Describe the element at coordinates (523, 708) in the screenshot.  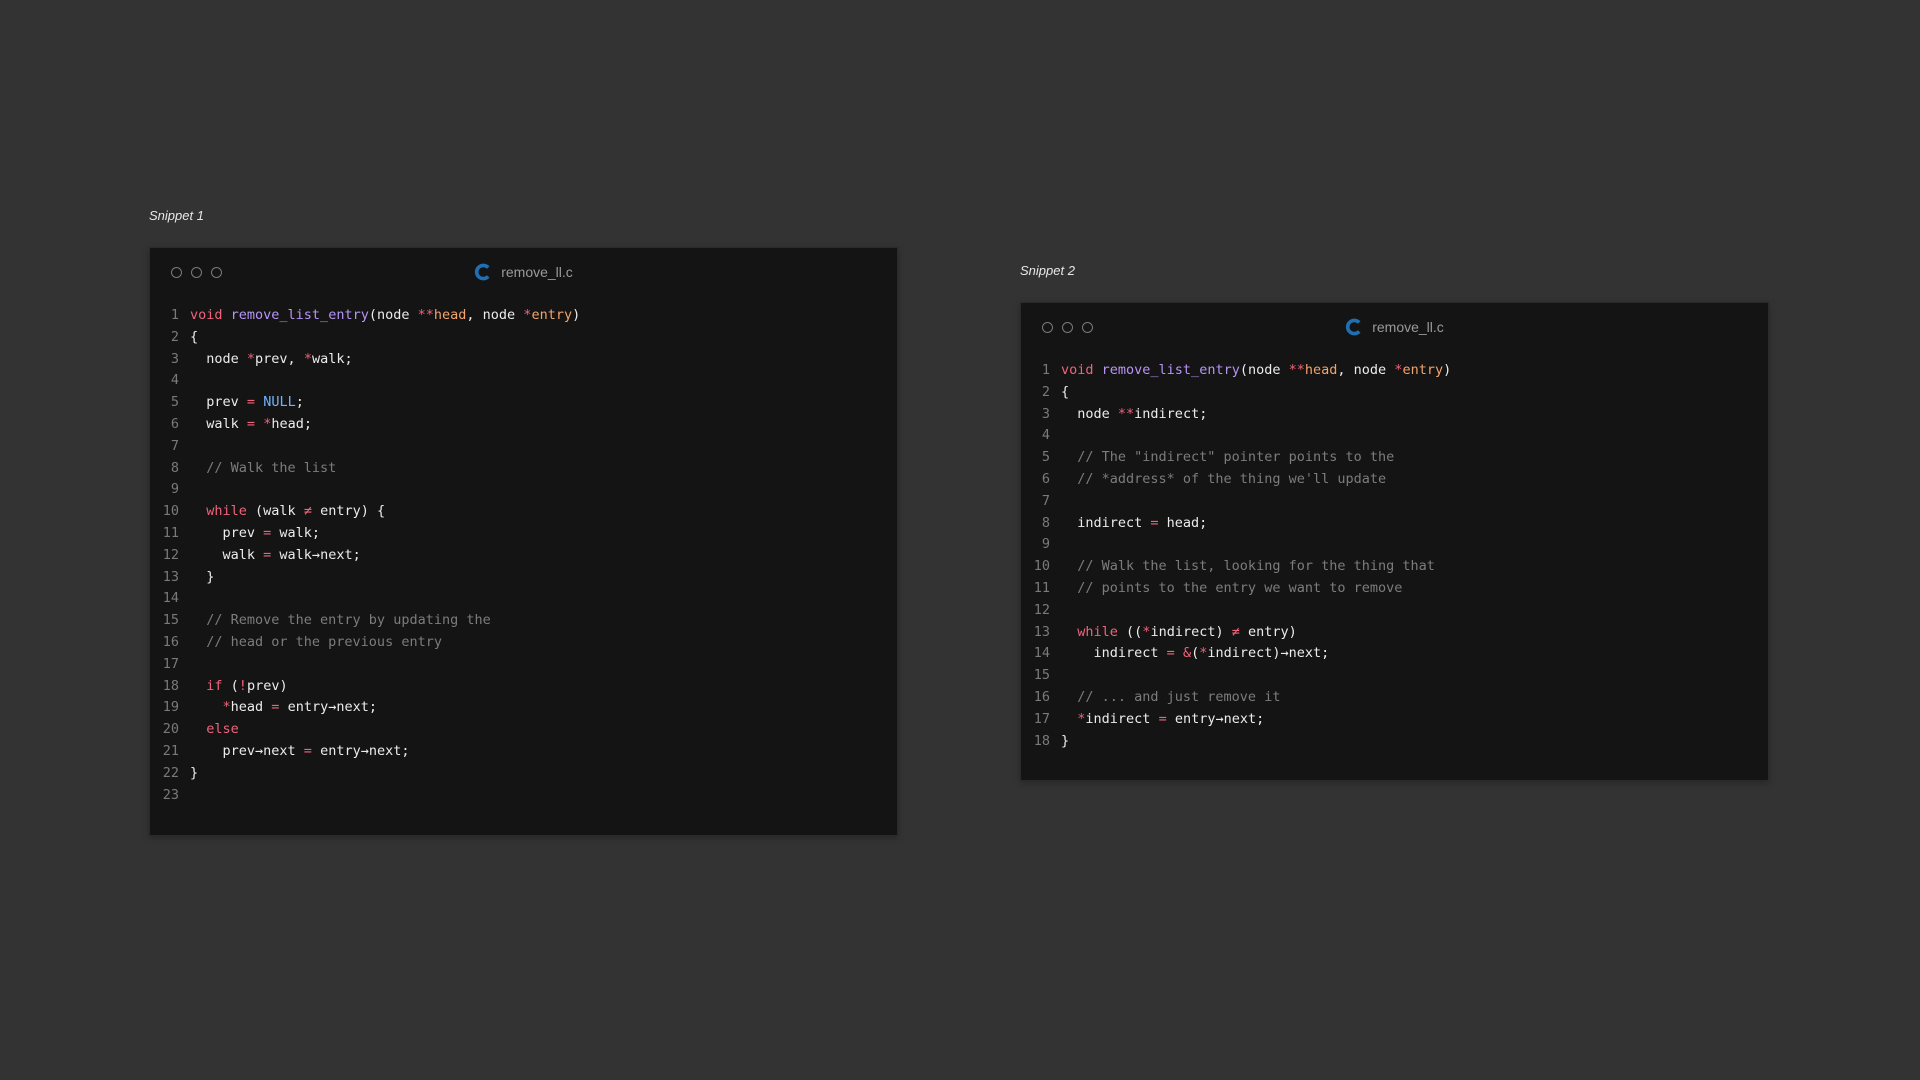
I see `code-line: 19 *head = entry→next;` at that location.